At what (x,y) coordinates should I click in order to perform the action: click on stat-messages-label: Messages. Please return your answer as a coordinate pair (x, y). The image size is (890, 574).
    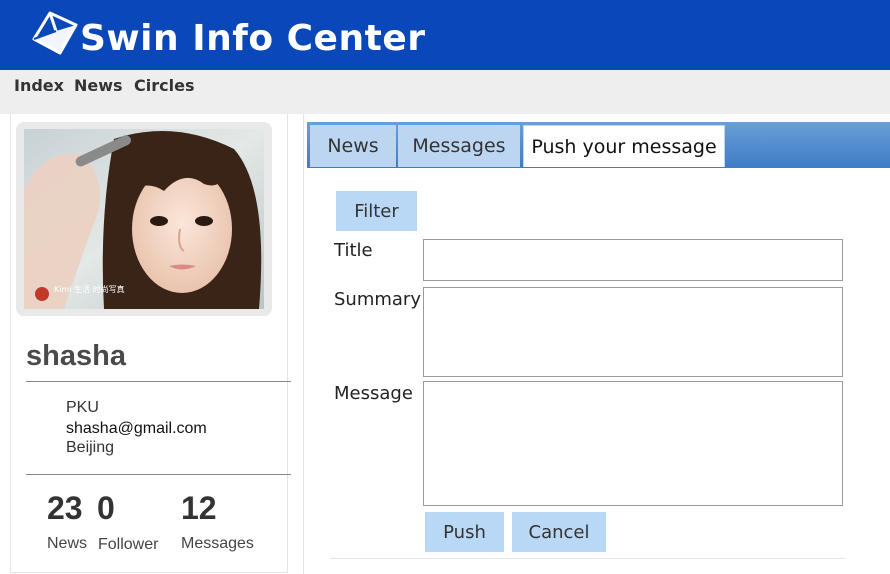
    Looking at the image, I should click on (217, 543).